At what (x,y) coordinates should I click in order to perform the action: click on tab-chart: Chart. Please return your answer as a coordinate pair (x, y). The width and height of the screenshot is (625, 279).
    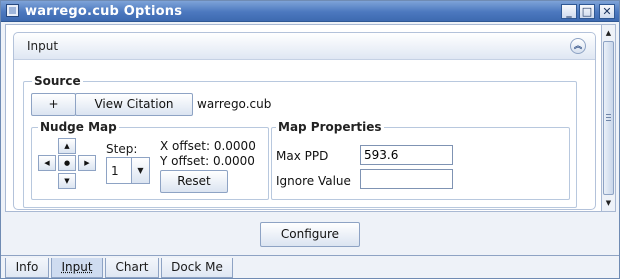
    Looking at the image, I should click on (132, 268).